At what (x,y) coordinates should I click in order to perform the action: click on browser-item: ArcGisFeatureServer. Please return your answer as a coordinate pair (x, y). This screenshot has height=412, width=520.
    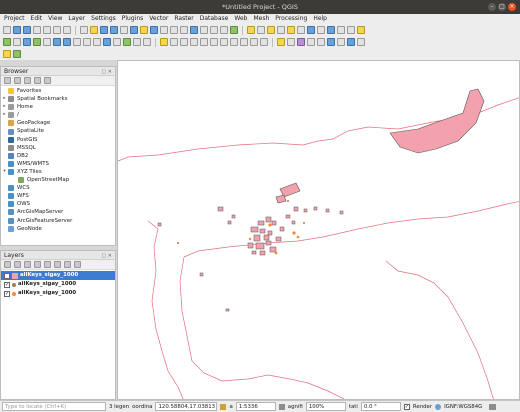
    Looking at the image, I should click on (58, 221).